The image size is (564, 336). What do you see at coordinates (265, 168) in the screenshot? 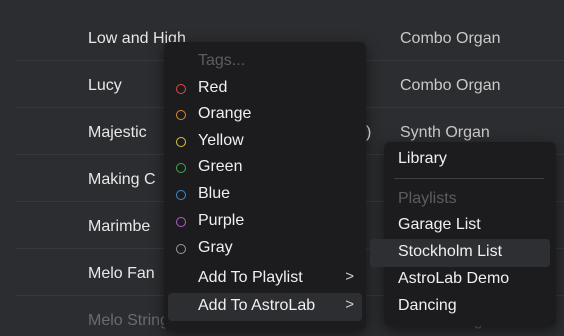
I see `tag-green: Green` at bounding box center [265, 168].